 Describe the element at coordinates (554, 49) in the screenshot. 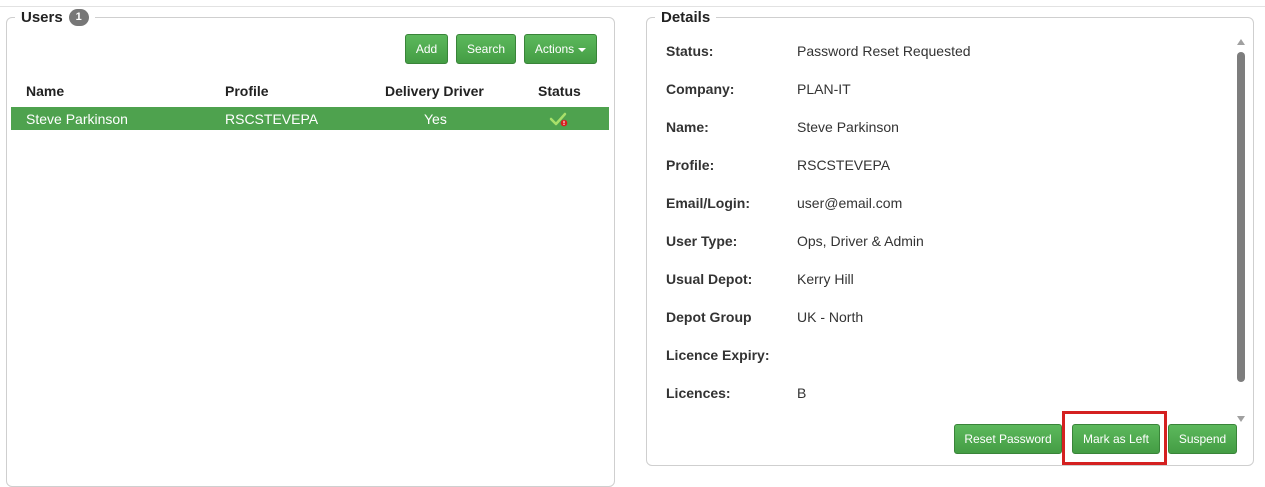

I see `actions-button-label: Actions` at that location.